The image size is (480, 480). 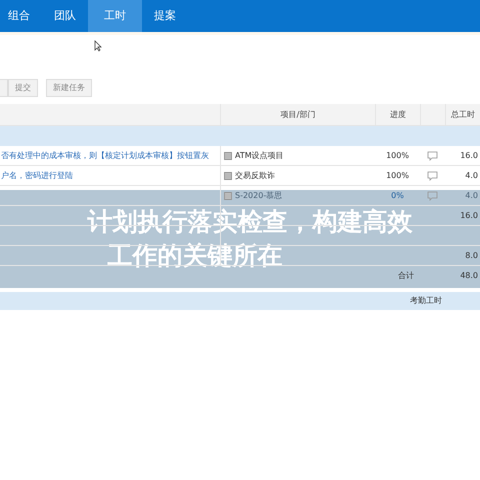 I want to click on column-header: 进度, so click(x=398, y=114).